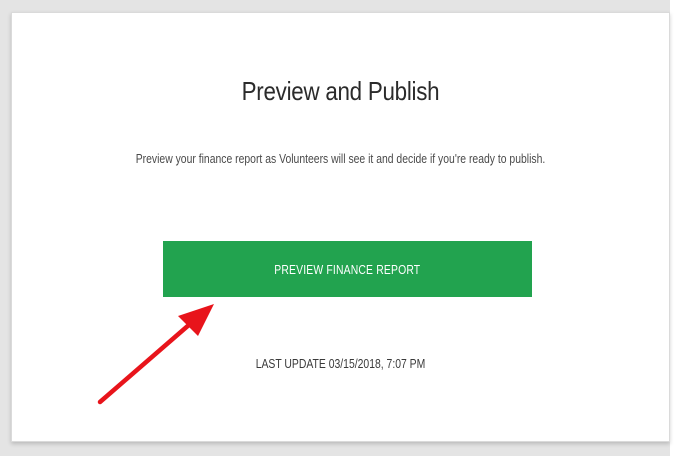 This screenshot has width=680, height=456. Describe the element at coordinates (675, 228) in the screenshot. I see `window-edge` at that location.